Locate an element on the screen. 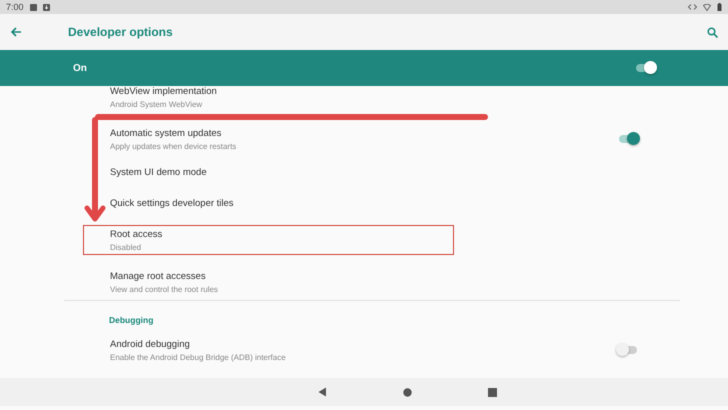  search-icon is located at coordinates (712, 32).